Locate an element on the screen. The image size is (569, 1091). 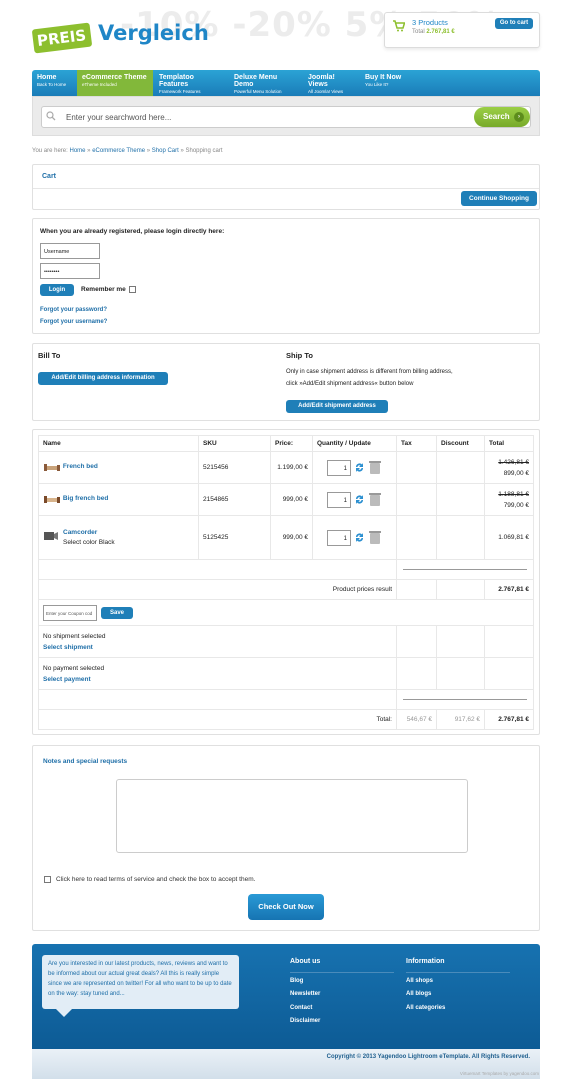
search-button: Search › is located at coordinates (502, 117).